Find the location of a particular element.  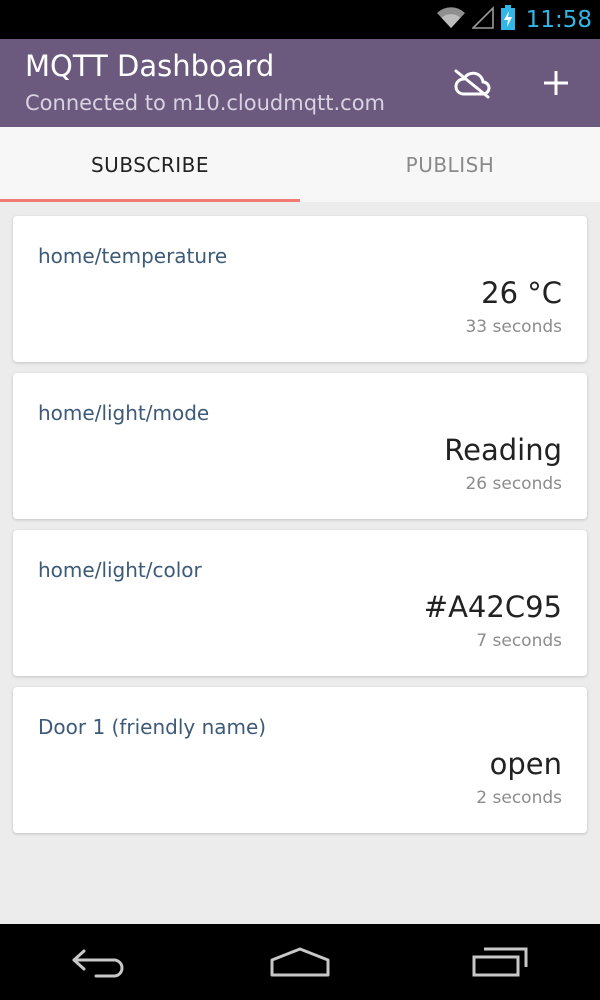

subscription-card: home/light/mode Reading 26 seconds is located at coordinates (300, 446).